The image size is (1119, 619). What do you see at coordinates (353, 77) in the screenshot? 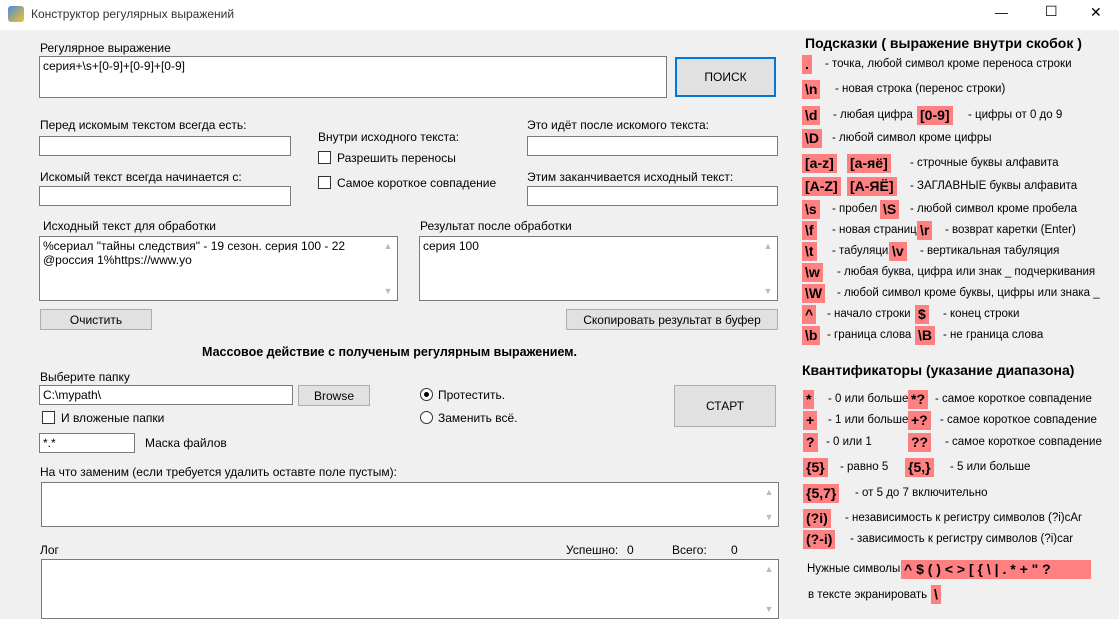
I see `regex-input: серия+\s+[0-9]+[0-9]+[0-9]` at bounding box center [353, 77].